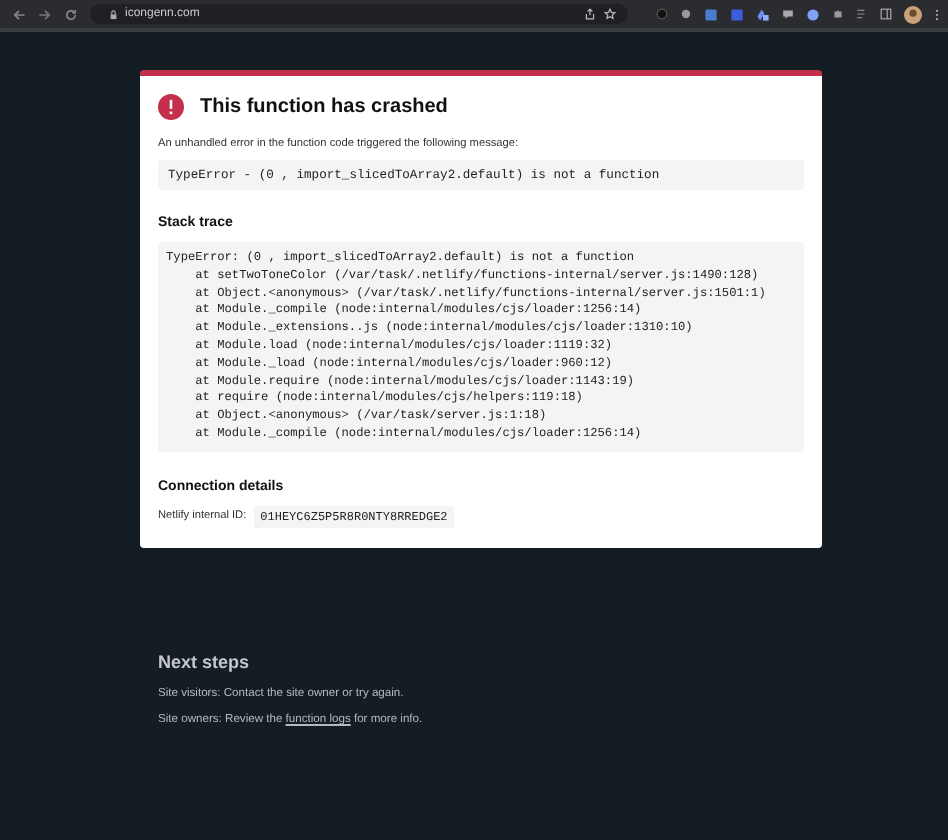 This screenshot has height=840, width=948. What do you see at coordinates (45, 14) in the screenshot?
I see `forward-icon` at bounding box center [45, 14].